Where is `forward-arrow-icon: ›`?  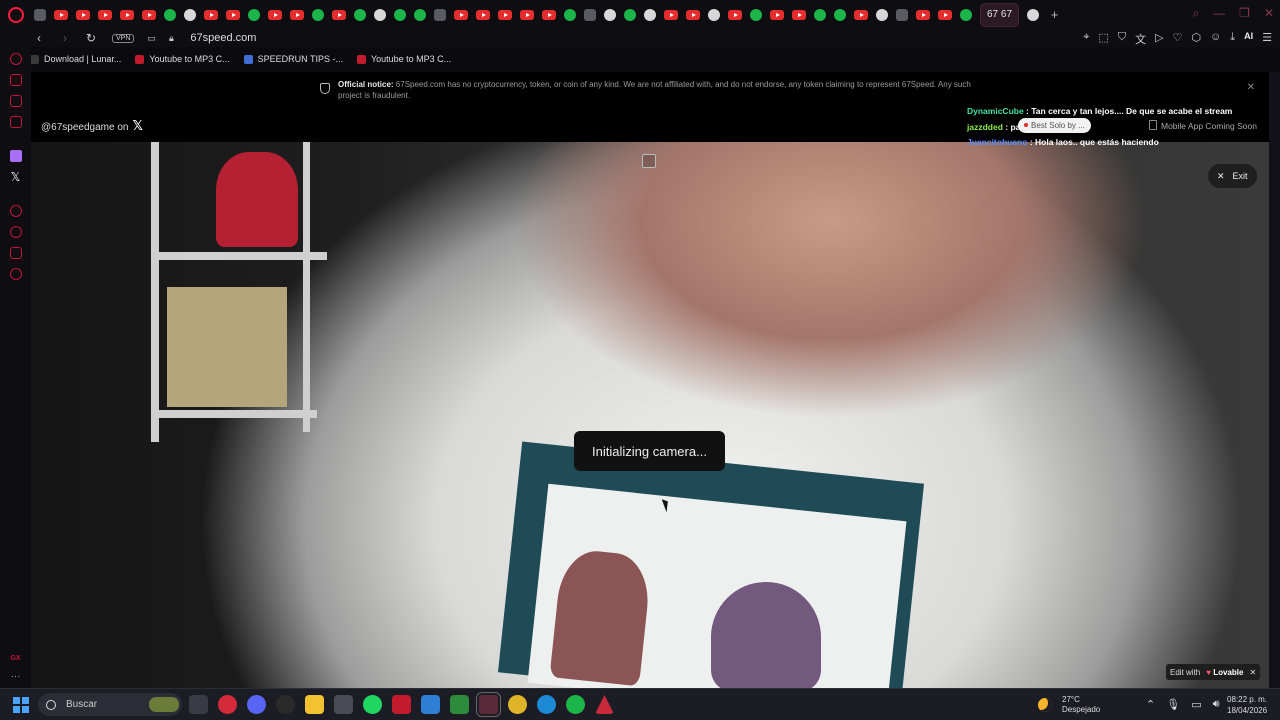
forward-arrow-icon: › is located at coordinates (65, 38).